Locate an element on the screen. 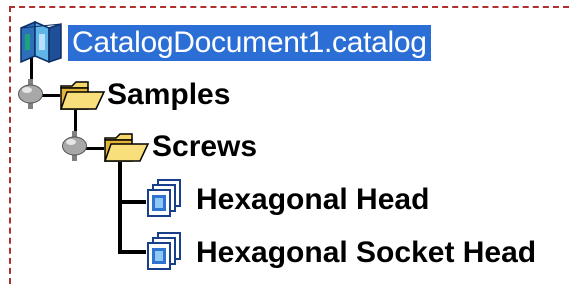  tree-item-catalog-root: CatalogDocument1.catalog is located at coordinates (249, 43).